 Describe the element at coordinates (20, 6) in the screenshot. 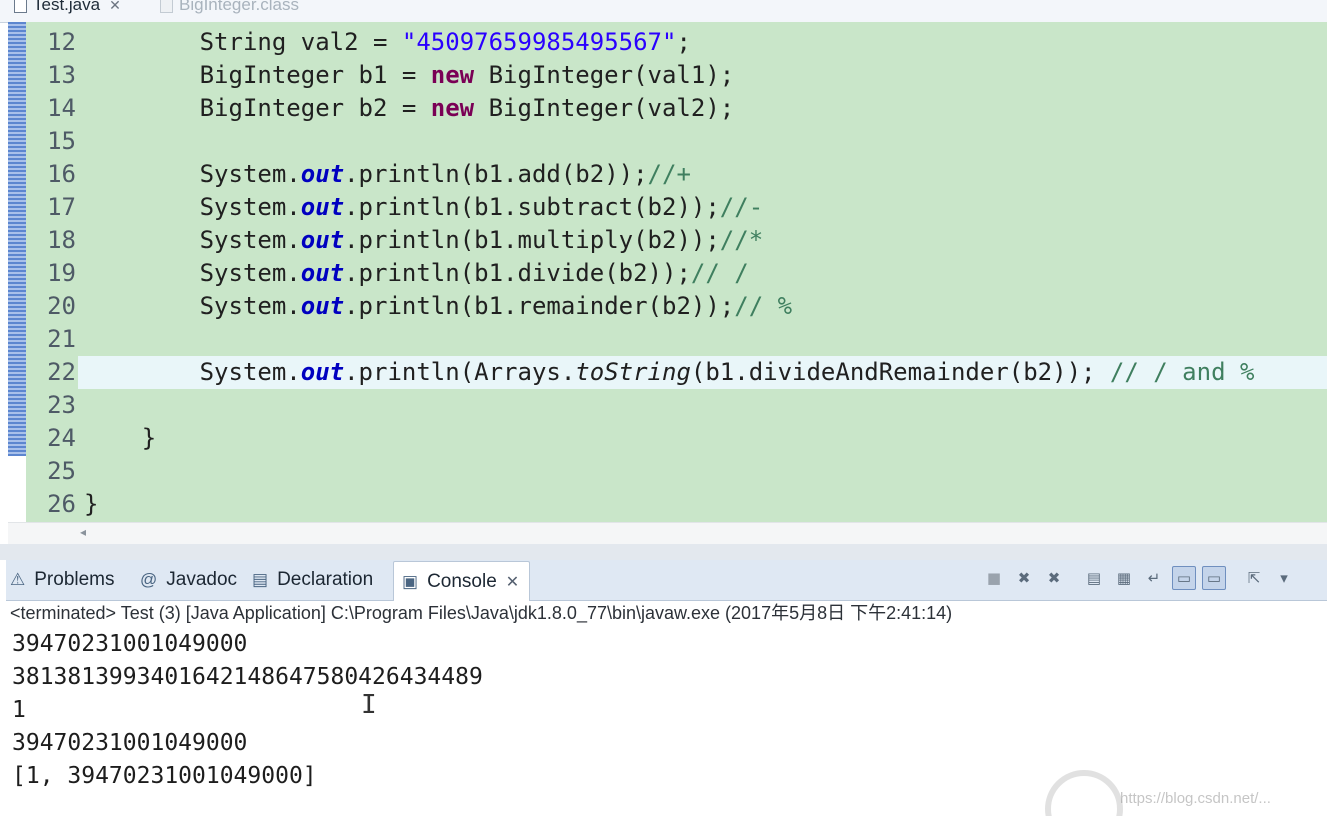

I see `java-file-icon` at that location.